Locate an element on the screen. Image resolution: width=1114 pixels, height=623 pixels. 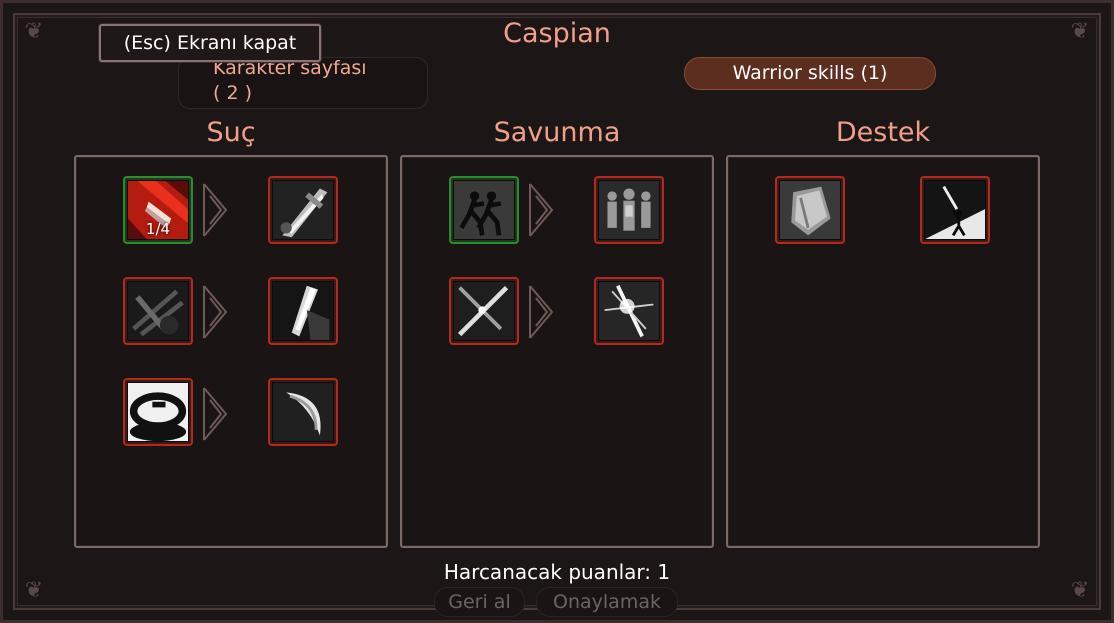
light-burst-sword-icon is located at coordinates (629, 311).